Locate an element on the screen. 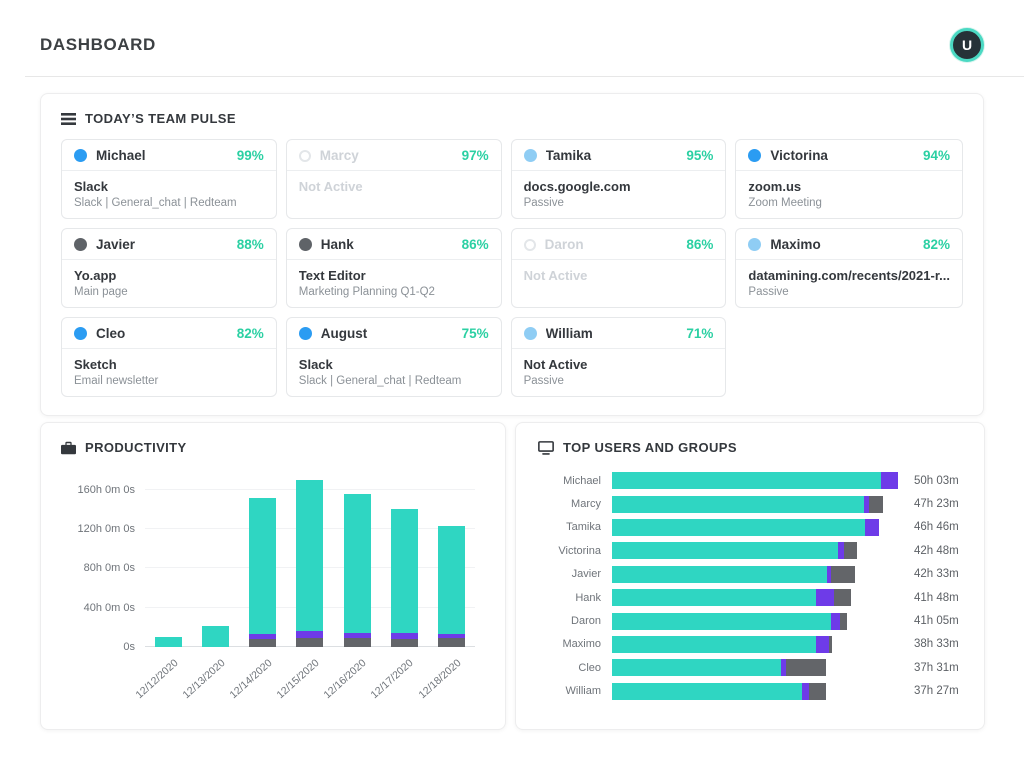 The width and height of the screenshot is (1024, 777). current-activity: docs.google.com is located at coordinates (577, 186).